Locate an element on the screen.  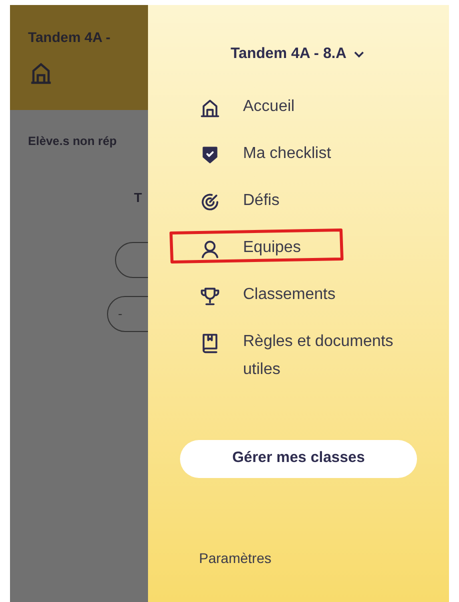
menu-item: Règles et documents utiles is located at coordinates (338, 356).